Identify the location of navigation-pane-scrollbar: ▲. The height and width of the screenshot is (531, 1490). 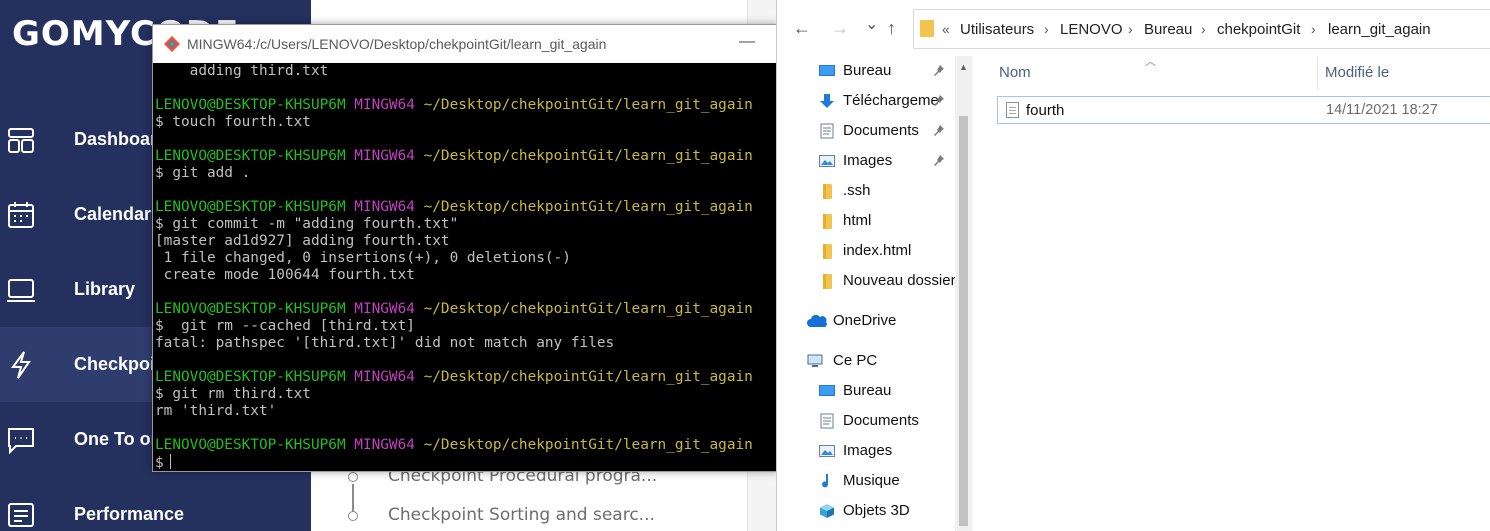
(963, 293).